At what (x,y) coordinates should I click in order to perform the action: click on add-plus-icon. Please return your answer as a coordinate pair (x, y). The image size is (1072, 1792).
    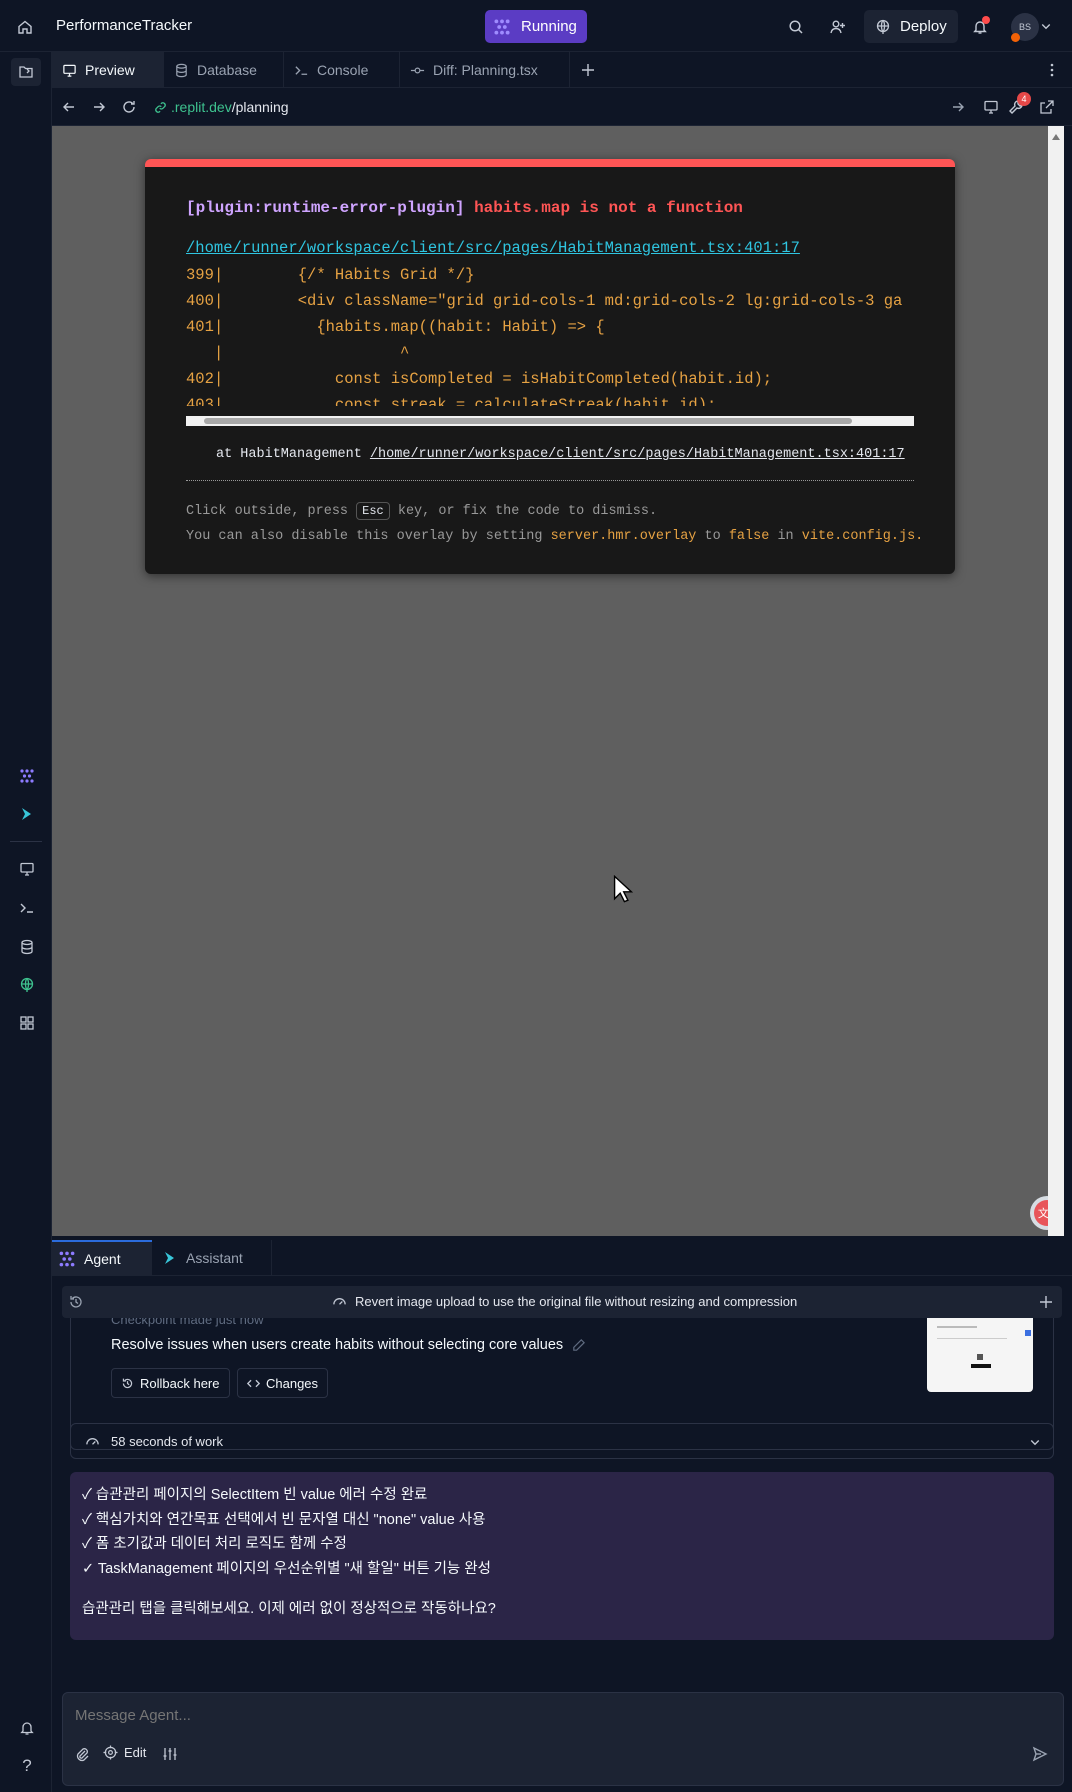
    Looking at the image, I should click on (1046, 1302).